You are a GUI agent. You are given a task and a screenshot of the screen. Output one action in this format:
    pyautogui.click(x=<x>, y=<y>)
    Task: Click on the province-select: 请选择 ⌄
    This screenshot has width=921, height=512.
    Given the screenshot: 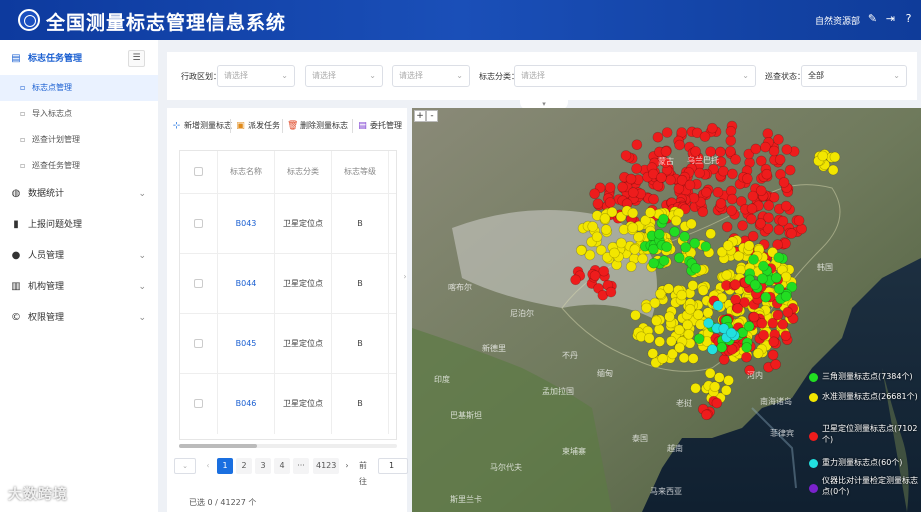 What is the action you would take?
    pyautogui.click(x=256, y=76)
    